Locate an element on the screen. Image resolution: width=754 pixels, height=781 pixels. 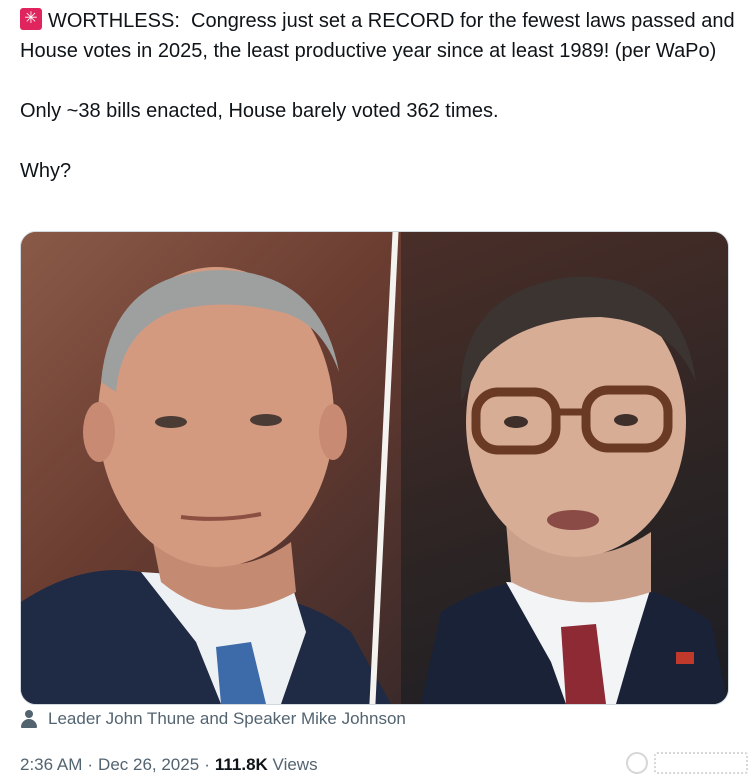
views-count: 111.8K is located at coordinates (241, 764).